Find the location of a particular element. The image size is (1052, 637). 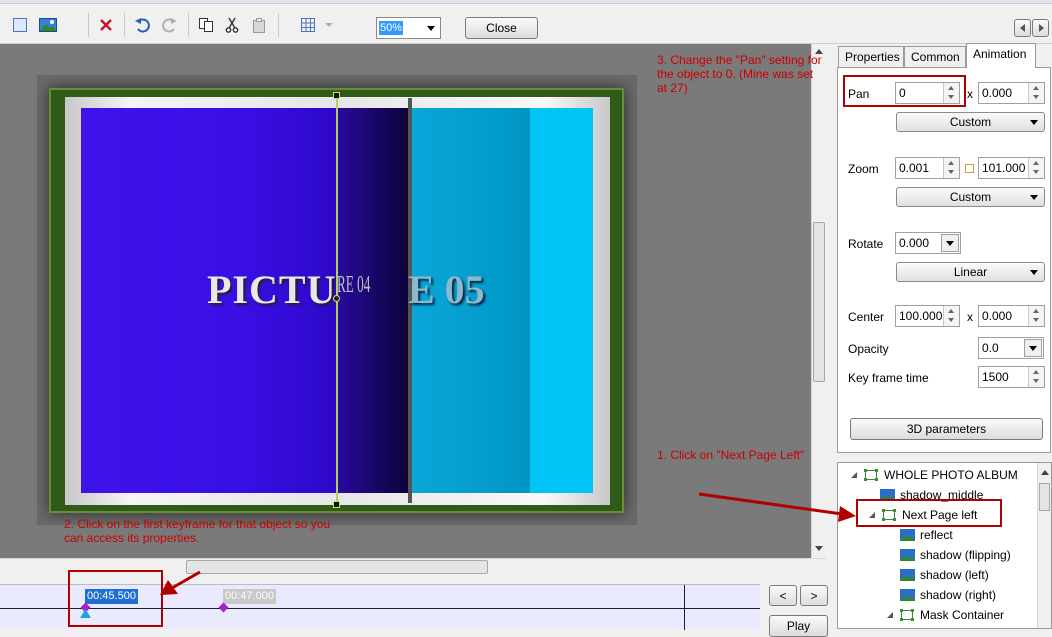

zoom-x-input: 0.001 is located at coordinates (927, 168).